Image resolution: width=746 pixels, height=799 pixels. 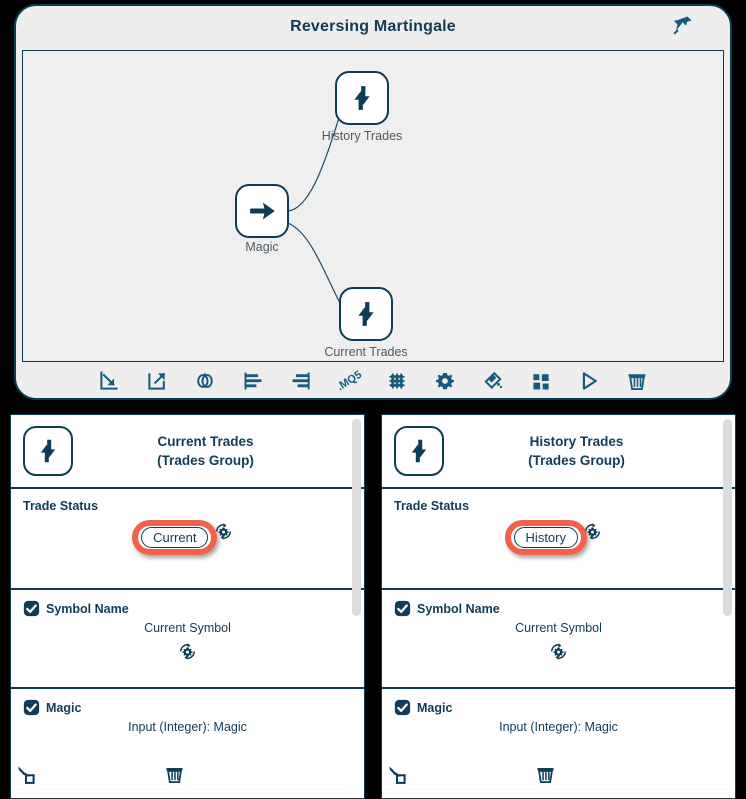 I want to click on diagram-node-current-trades, so click(x=366, y=314).